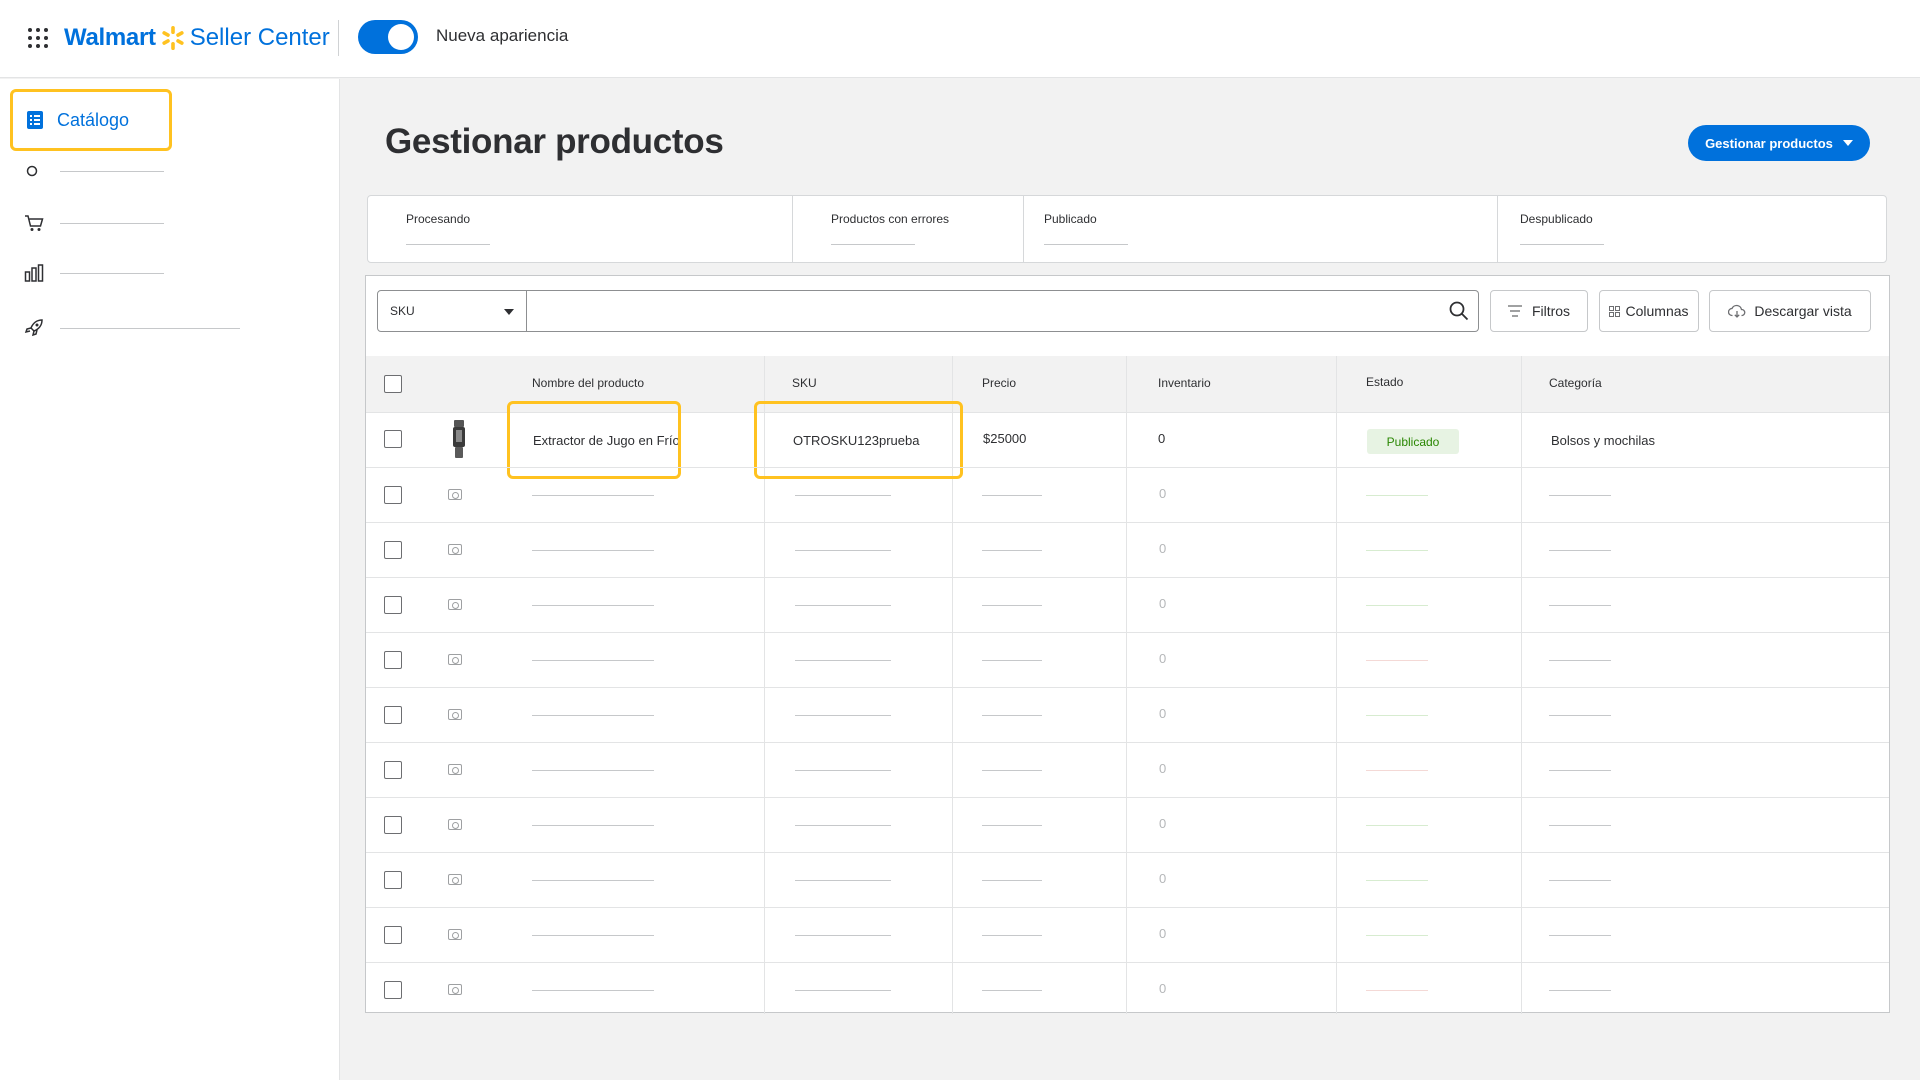 The width and height of the screenshot is (1920, 1080). I want to click on columns-button: Columnas, so click(1649, 311).